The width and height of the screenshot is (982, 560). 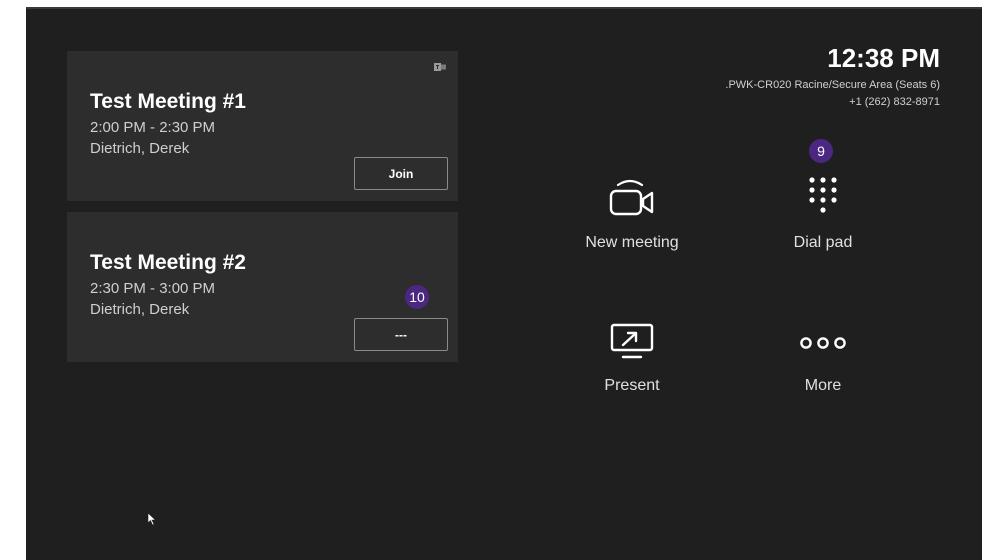 What do you see at coordinates (631, 197) in the screenshot?
I see `video-camera-icon` at bounding box center [631, 197].